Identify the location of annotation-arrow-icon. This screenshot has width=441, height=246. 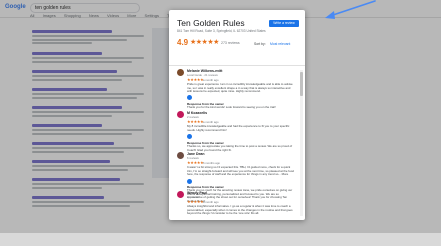
(350, 9).